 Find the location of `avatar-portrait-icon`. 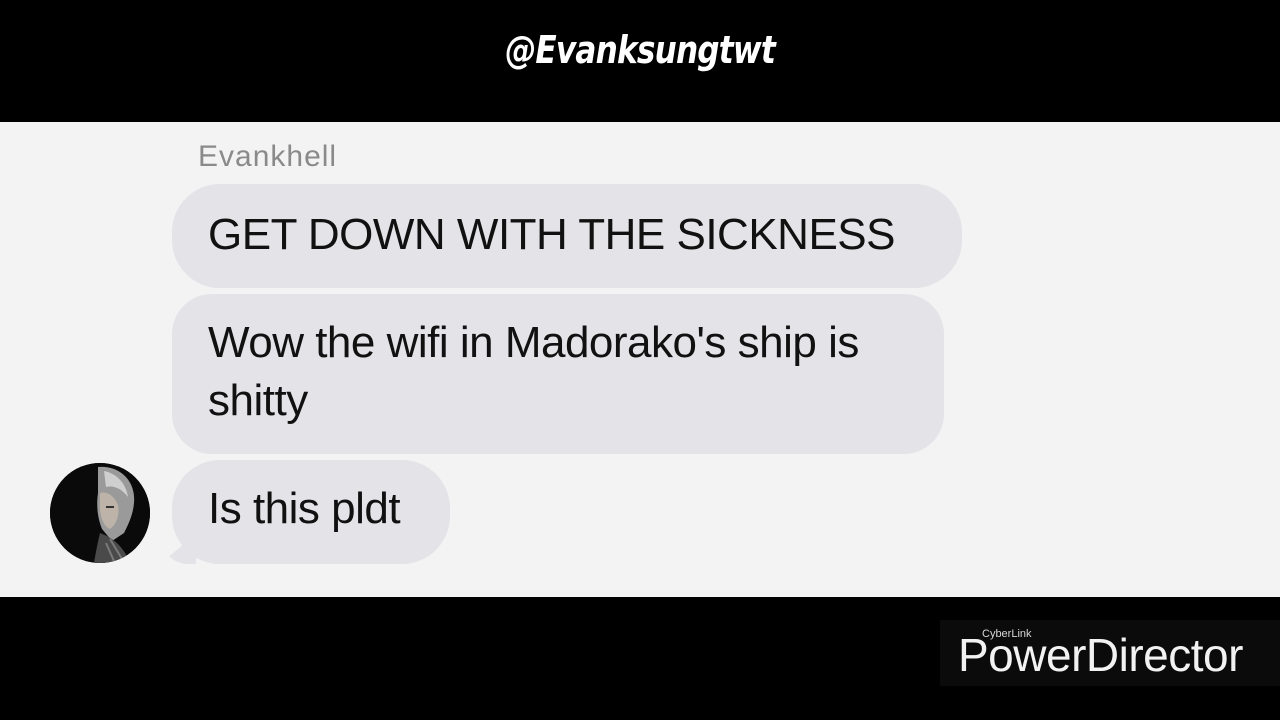

avatar-portrait-icon is located at coordinates (100, 513).